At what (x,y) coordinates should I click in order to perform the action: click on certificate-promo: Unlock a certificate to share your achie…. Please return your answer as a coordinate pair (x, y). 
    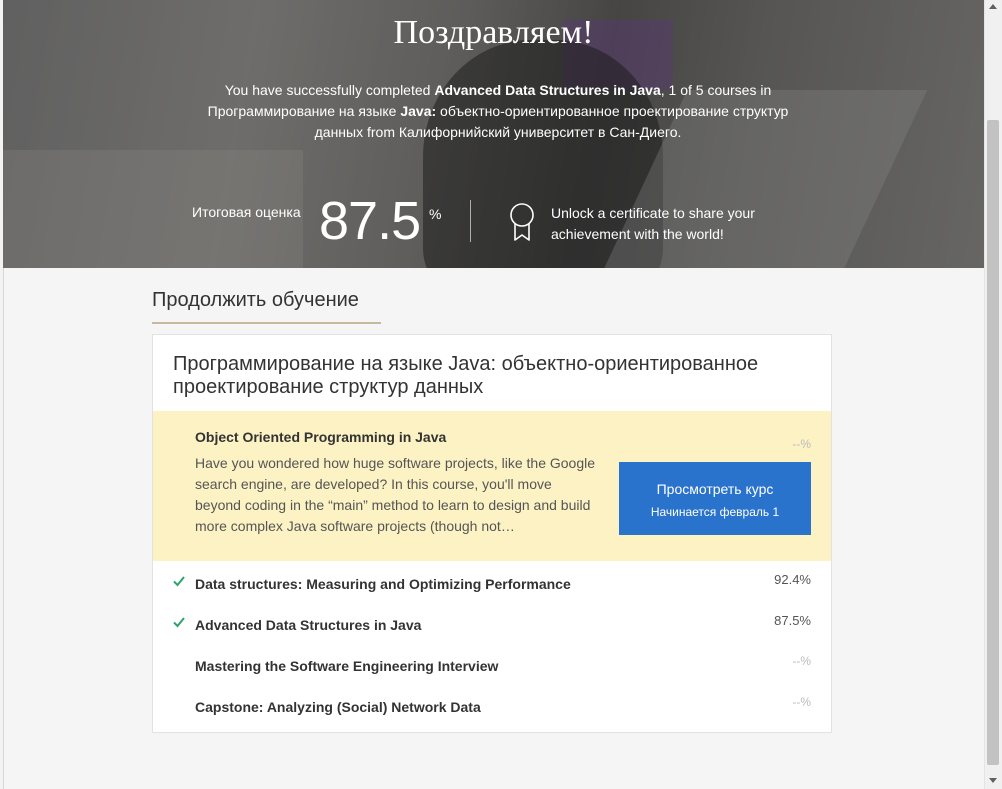
    Looking at the image, I should click on (681, 224).